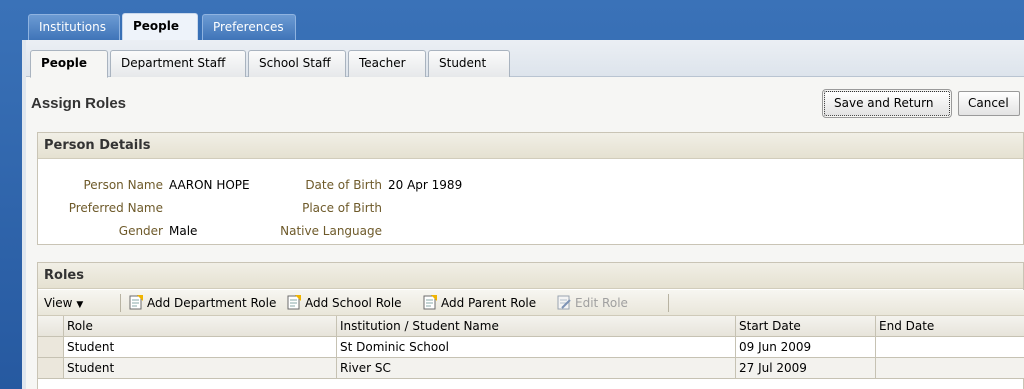 The width and height of the screenshot is (1024, 389). Describe the element at coordinates (353, 303) in the screenshot. I see `button-label: Add School Role` at that location.